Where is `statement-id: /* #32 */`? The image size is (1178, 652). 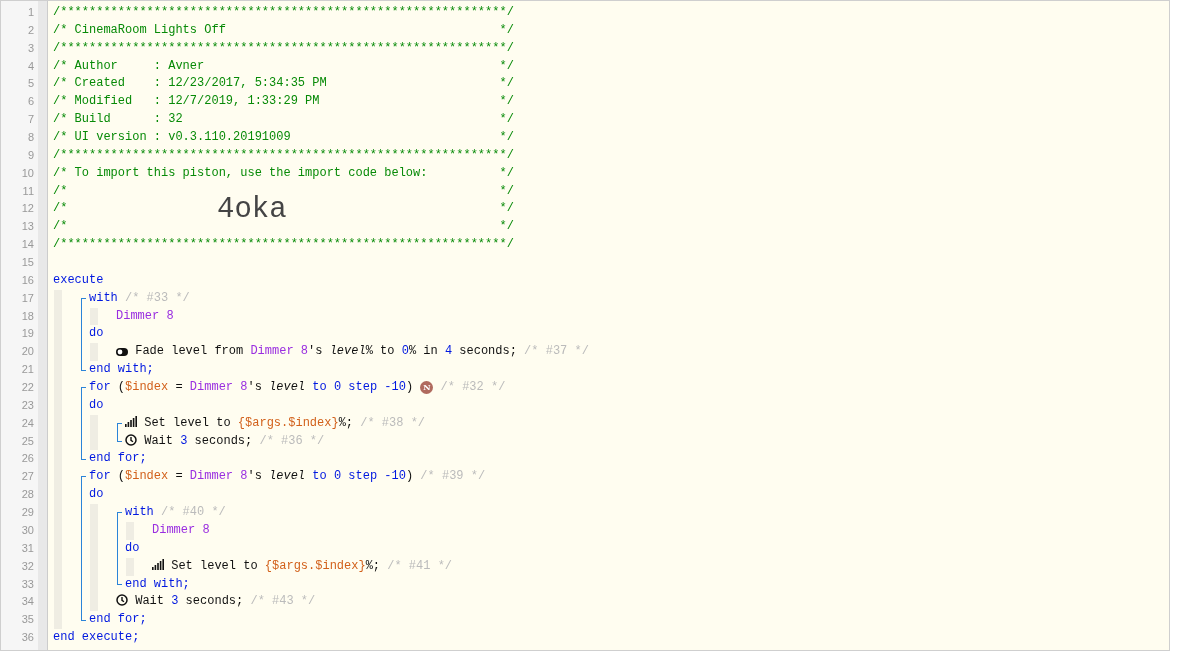 statement-id: /* #32 */ is located at coordinates (472, 388).